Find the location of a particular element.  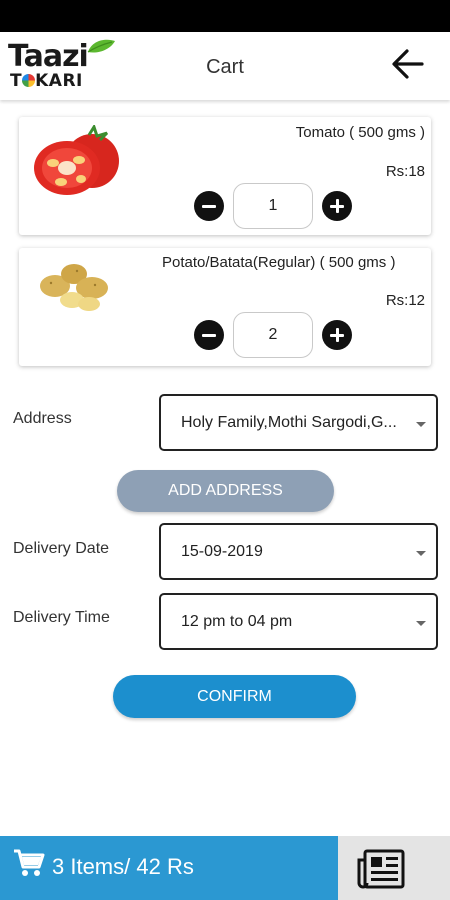

app-header: Taazi T KARI Cart is located at coordinates (225, 66).